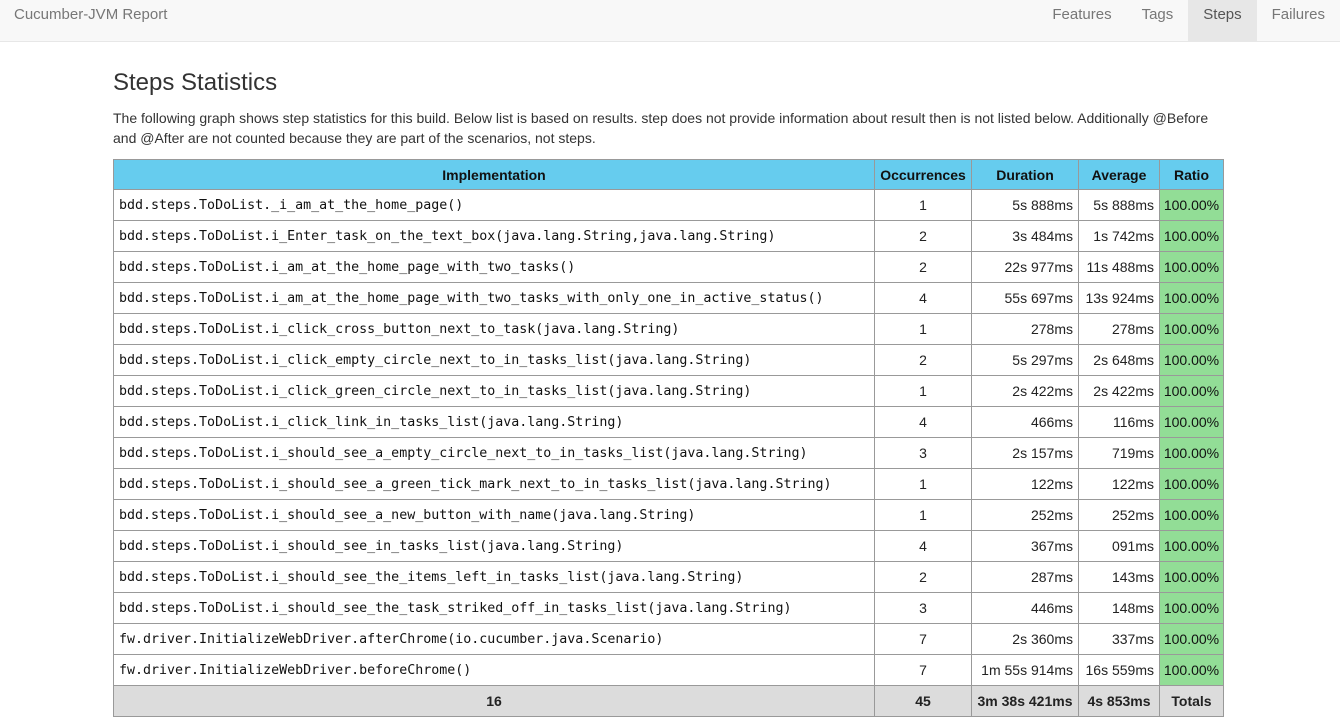  I want to click on step-average: 143ms, so click(1119, 577).